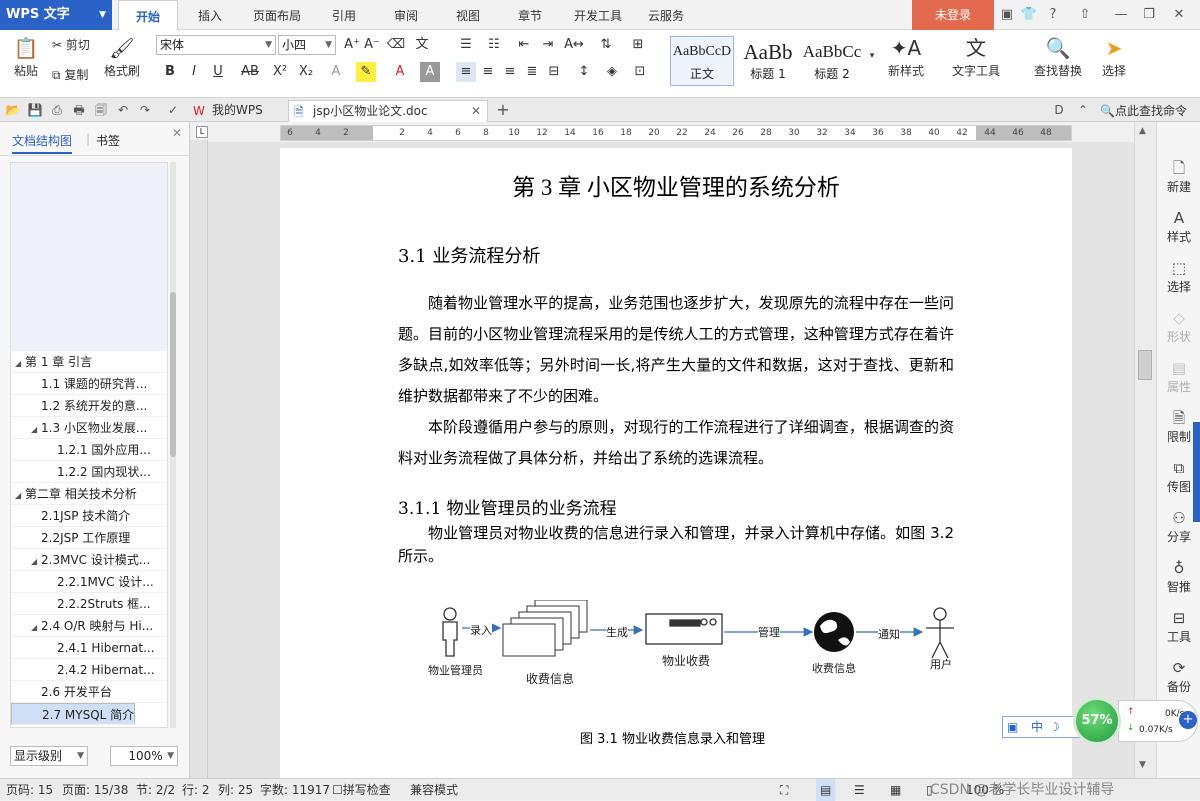 This screenshot has width=1200, height=801. Describe the element at coordinates (1188, 720) in the screenshot. I see `add-icon: +` at that location.